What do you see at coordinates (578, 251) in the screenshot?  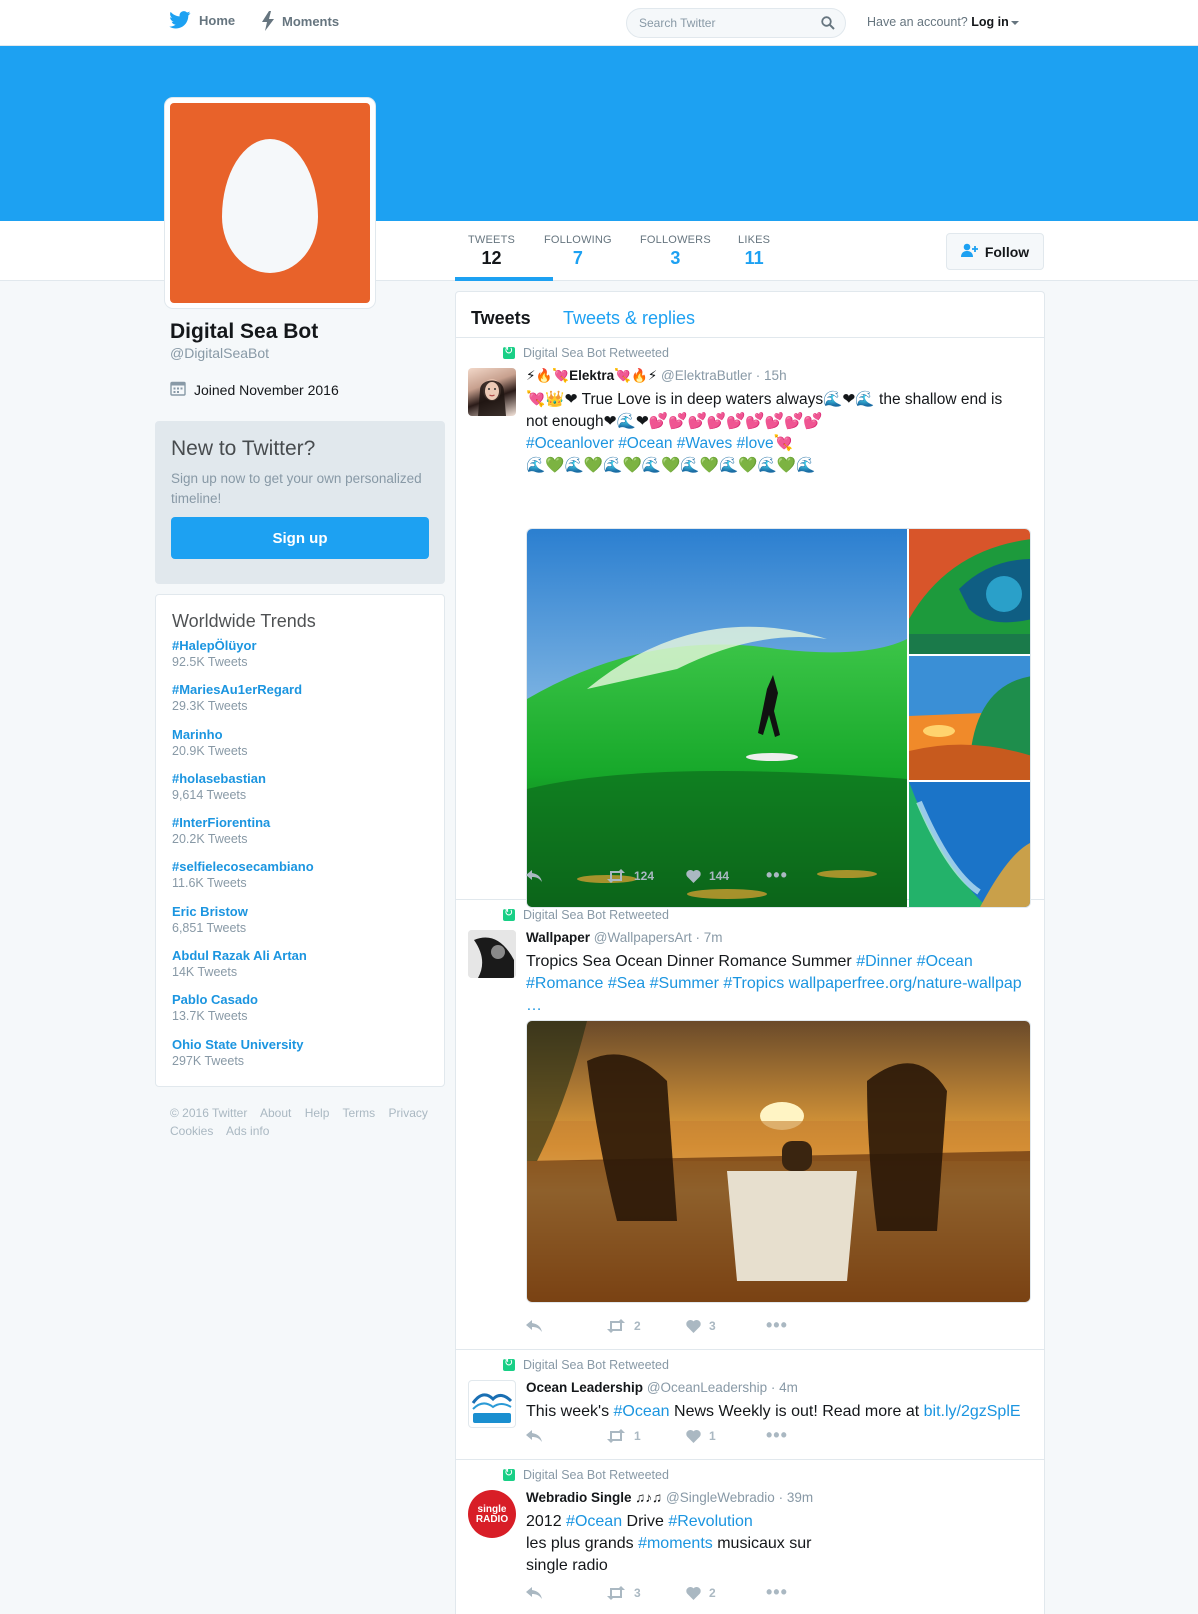 I see `stat-following: FOLLOWING 7` at bounding box center [578, 251].